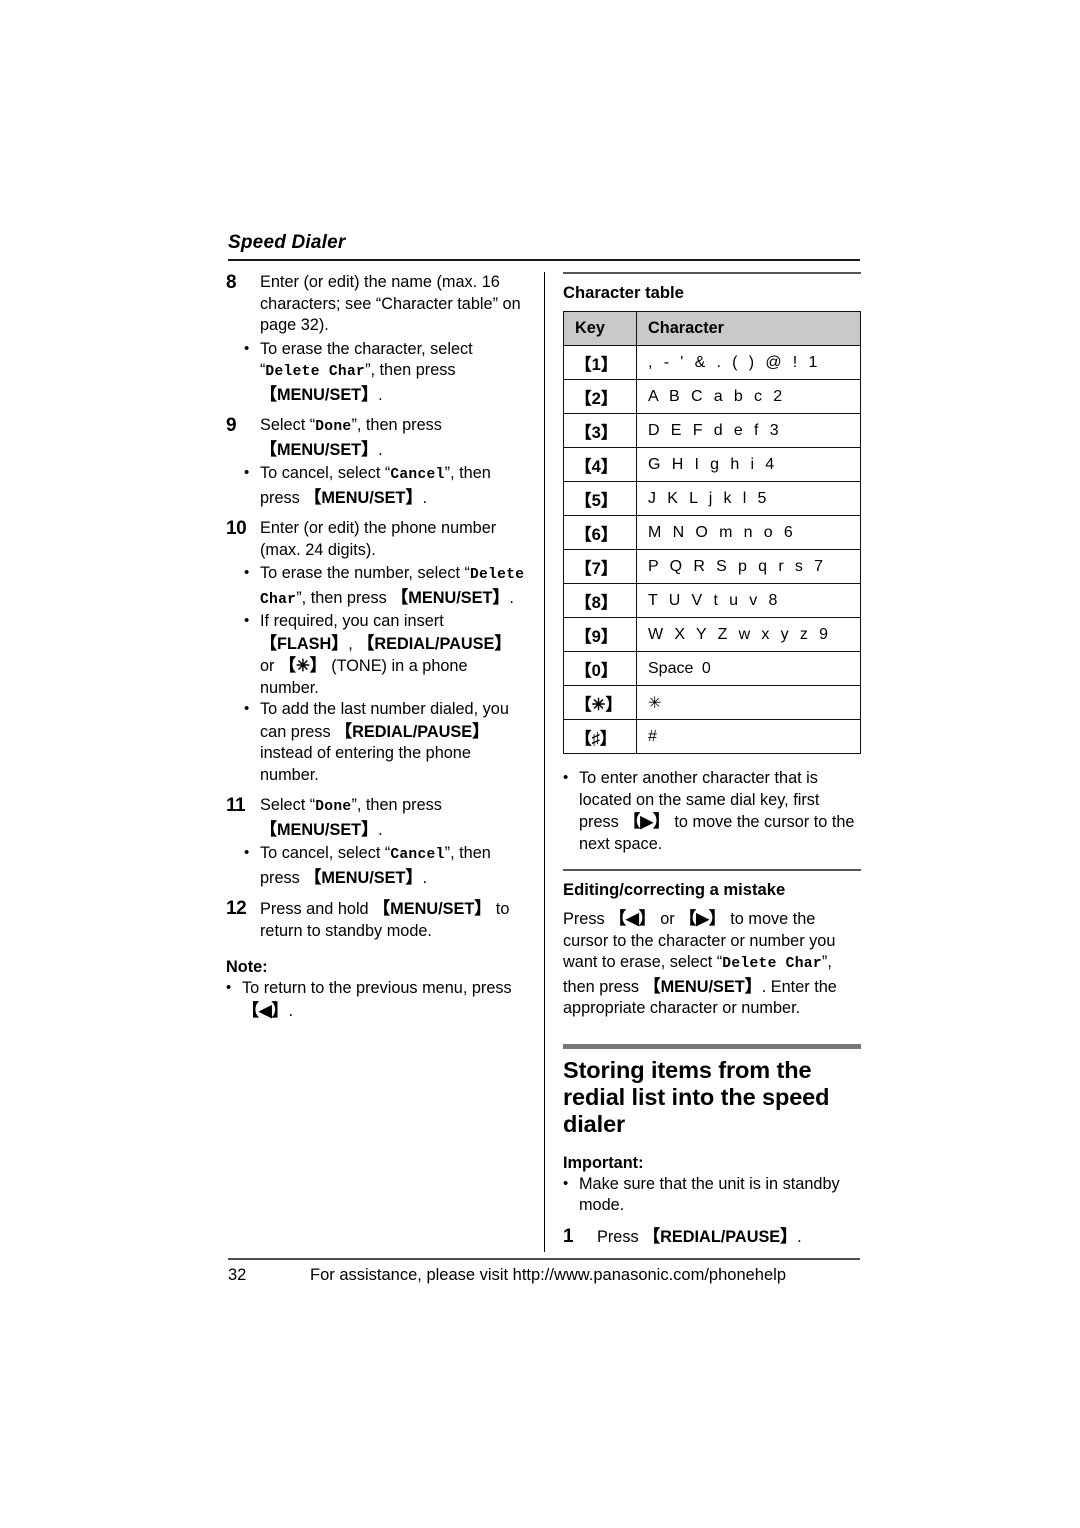 Image resolution: width=1080 pixels, height=1528 pixels. I want to click on table-row: 【♯】 #, so click(712, 736).